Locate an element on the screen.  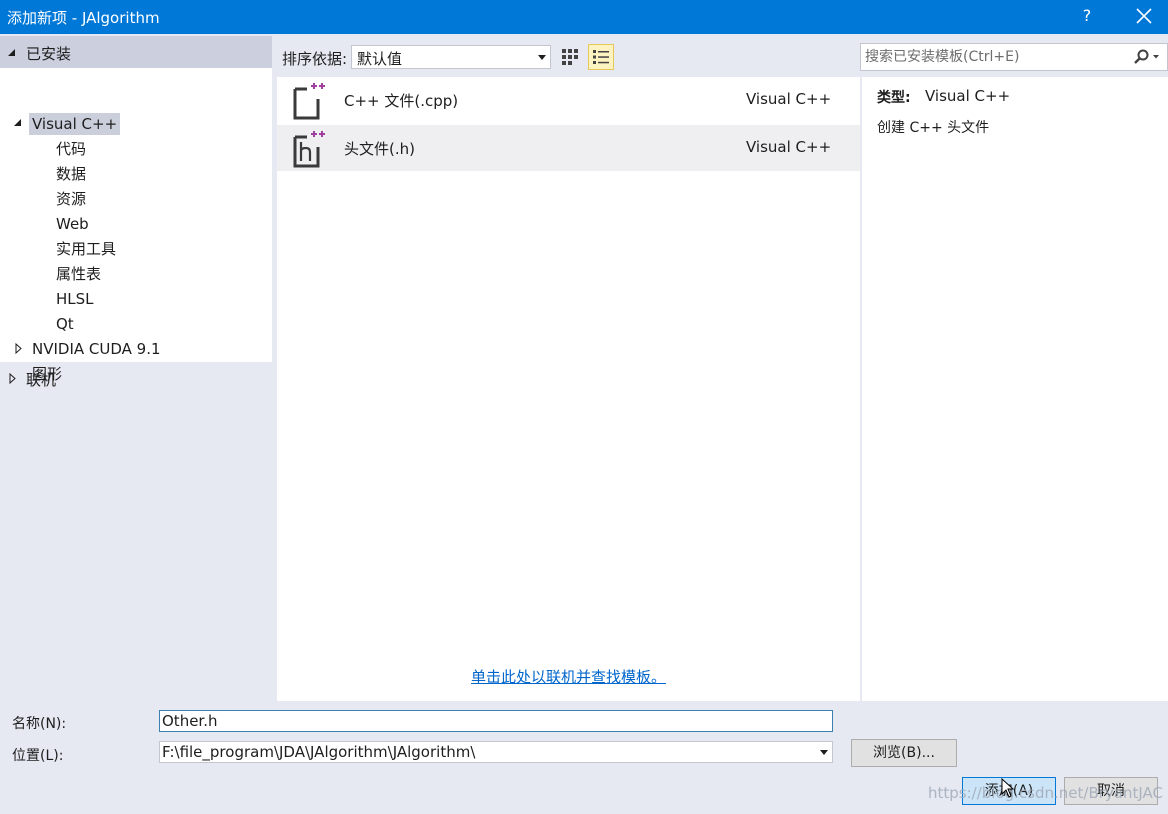
search-icon is located at coordinates (1147, 57).